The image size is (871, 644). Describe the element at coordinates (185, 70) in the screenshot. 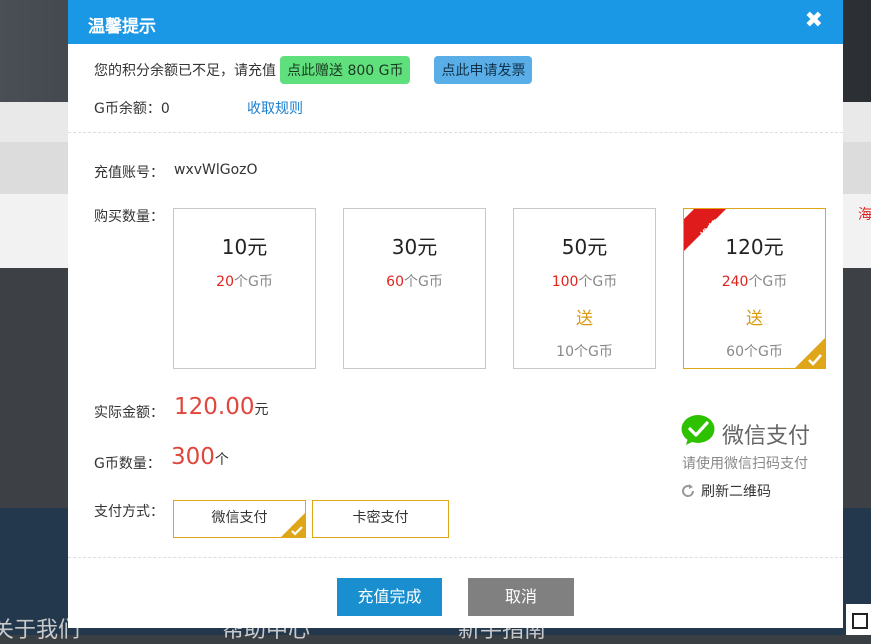

I see `notice-text: 您的积分余额已不足，请充值` at that location.